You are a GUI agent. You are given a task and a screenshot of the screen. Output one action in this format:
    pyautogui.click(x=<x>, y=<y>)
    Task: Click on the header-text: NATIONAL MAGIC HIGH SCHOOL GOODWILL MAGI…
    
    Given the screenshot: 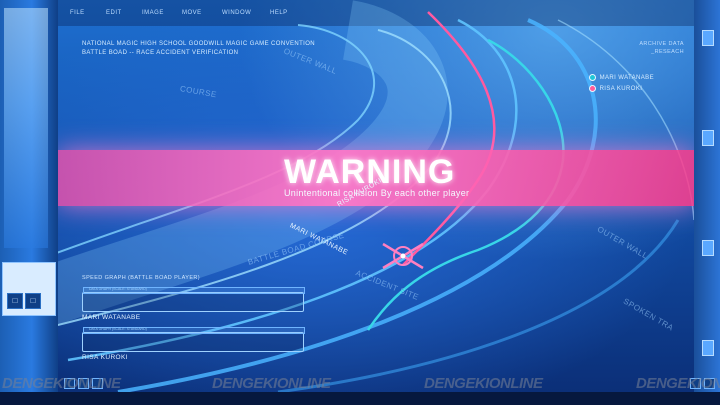 What is the action you would take?
    pyautogui.click(x=198, y=49)
    